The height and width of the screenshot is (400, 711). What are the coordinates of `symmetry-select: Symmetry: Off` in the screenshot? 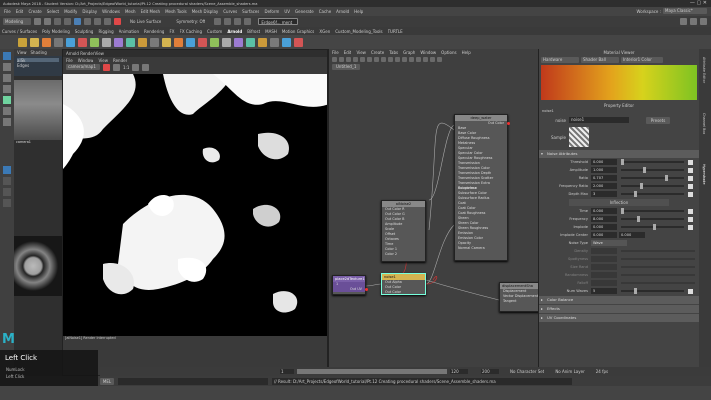 It's located at (190, 21).